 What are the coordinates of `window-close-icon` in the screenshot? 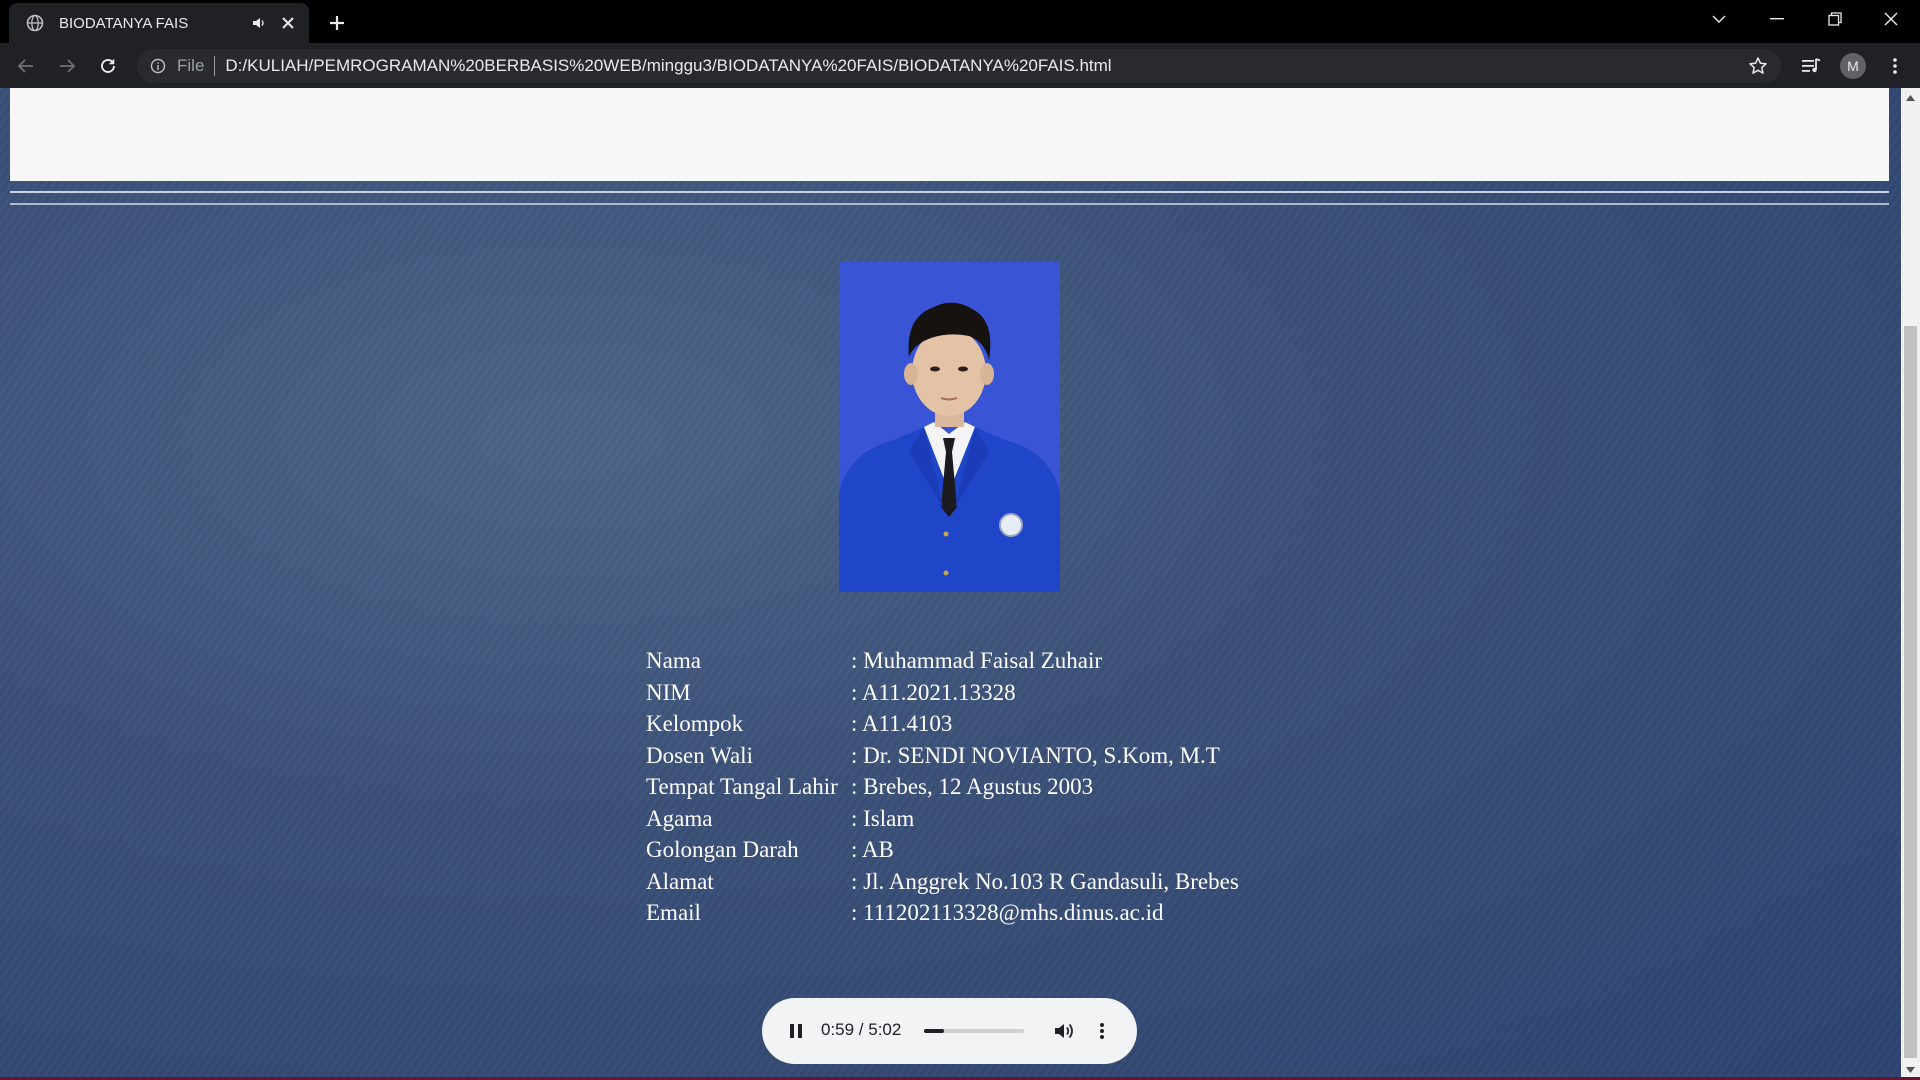 It's located at (1891, 19).